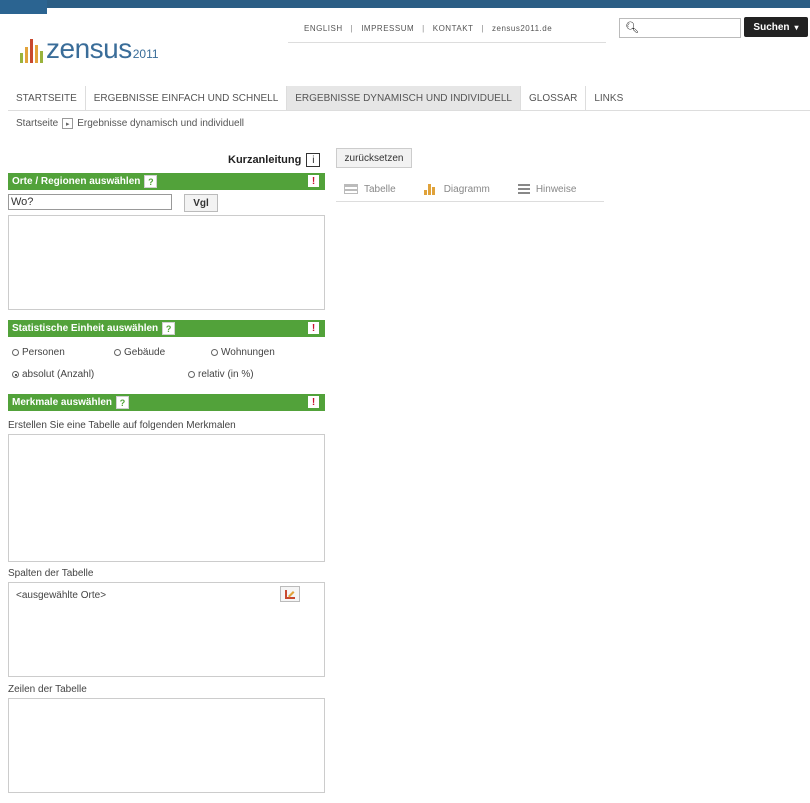 This screenshot has height=803, width=810. What do you see at coordinates (248, 352) in the screenshot?
I see `radio-label: Wohnungen` at bounding box center [248, 352].